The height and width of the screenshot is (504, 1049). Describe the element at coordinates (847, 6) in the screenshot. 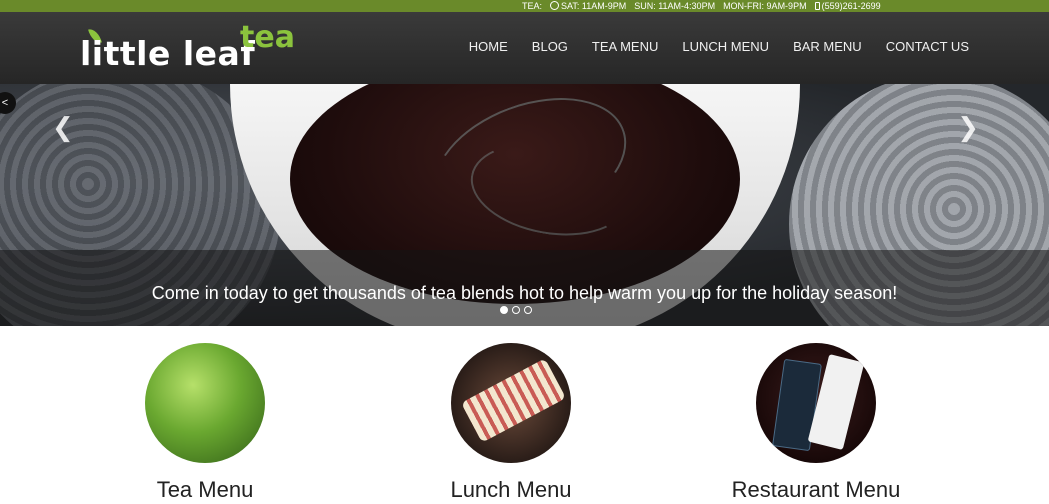

I see `phone-number: (559)261-2699` at that location.